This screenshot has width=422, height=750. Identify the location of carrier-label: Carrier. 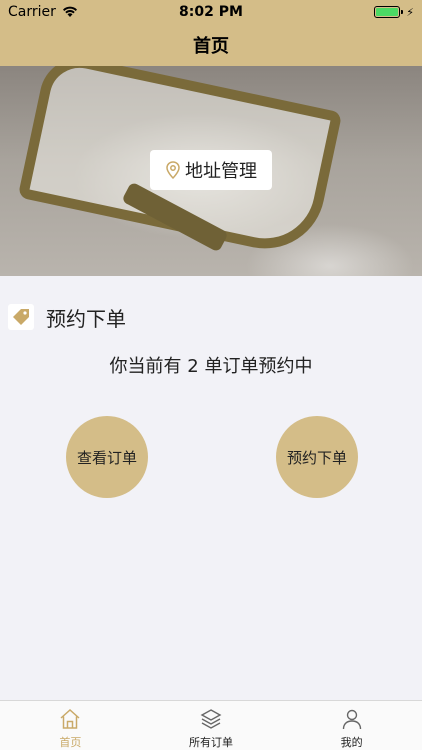
(32, 12).